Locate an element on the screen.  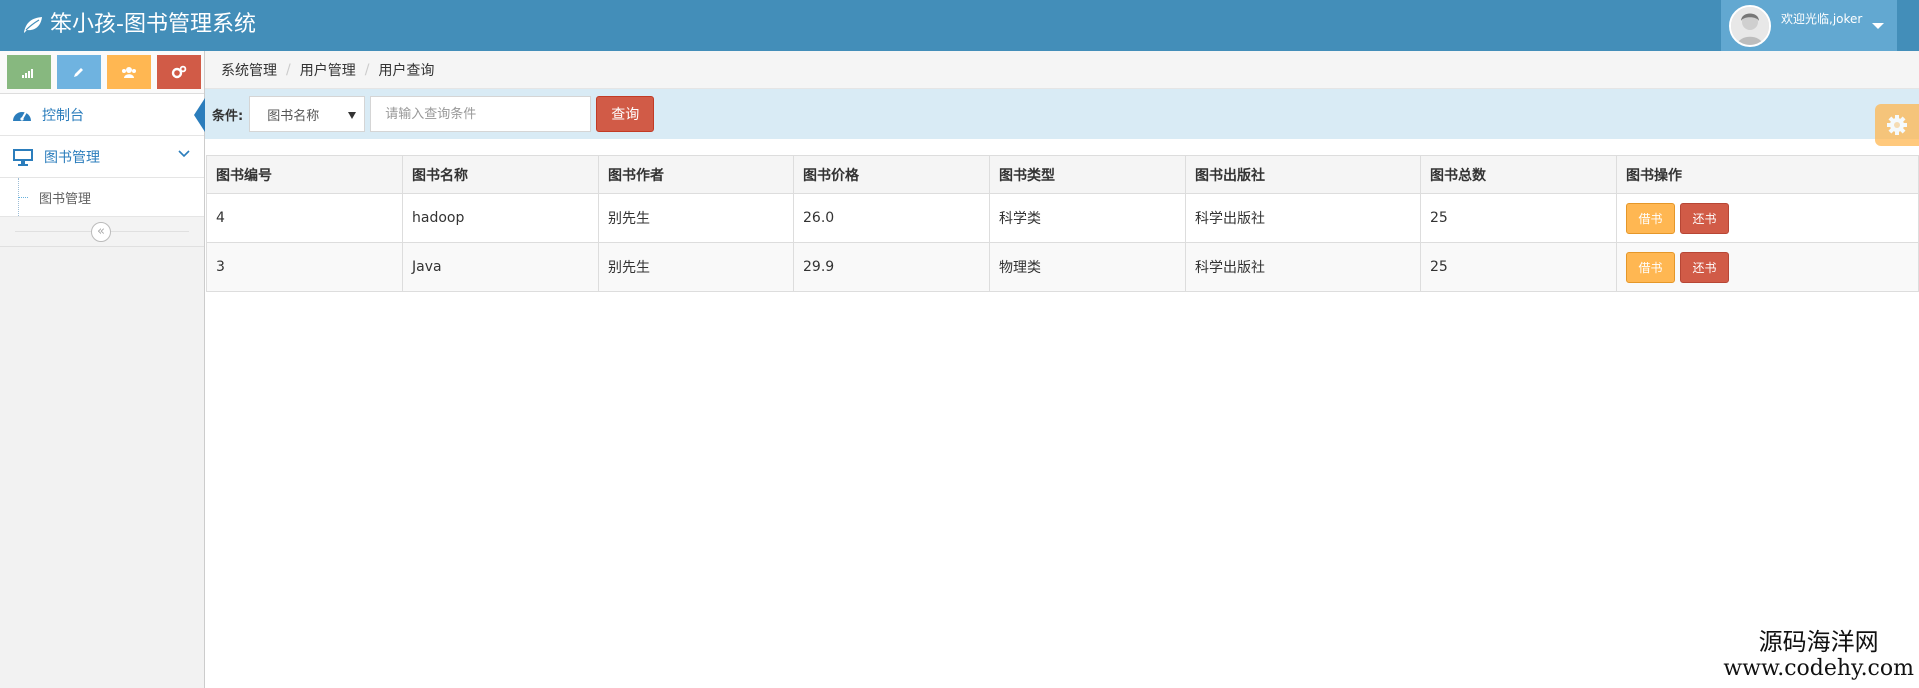
table-cell: 4 is located at coordinates (304, 218).